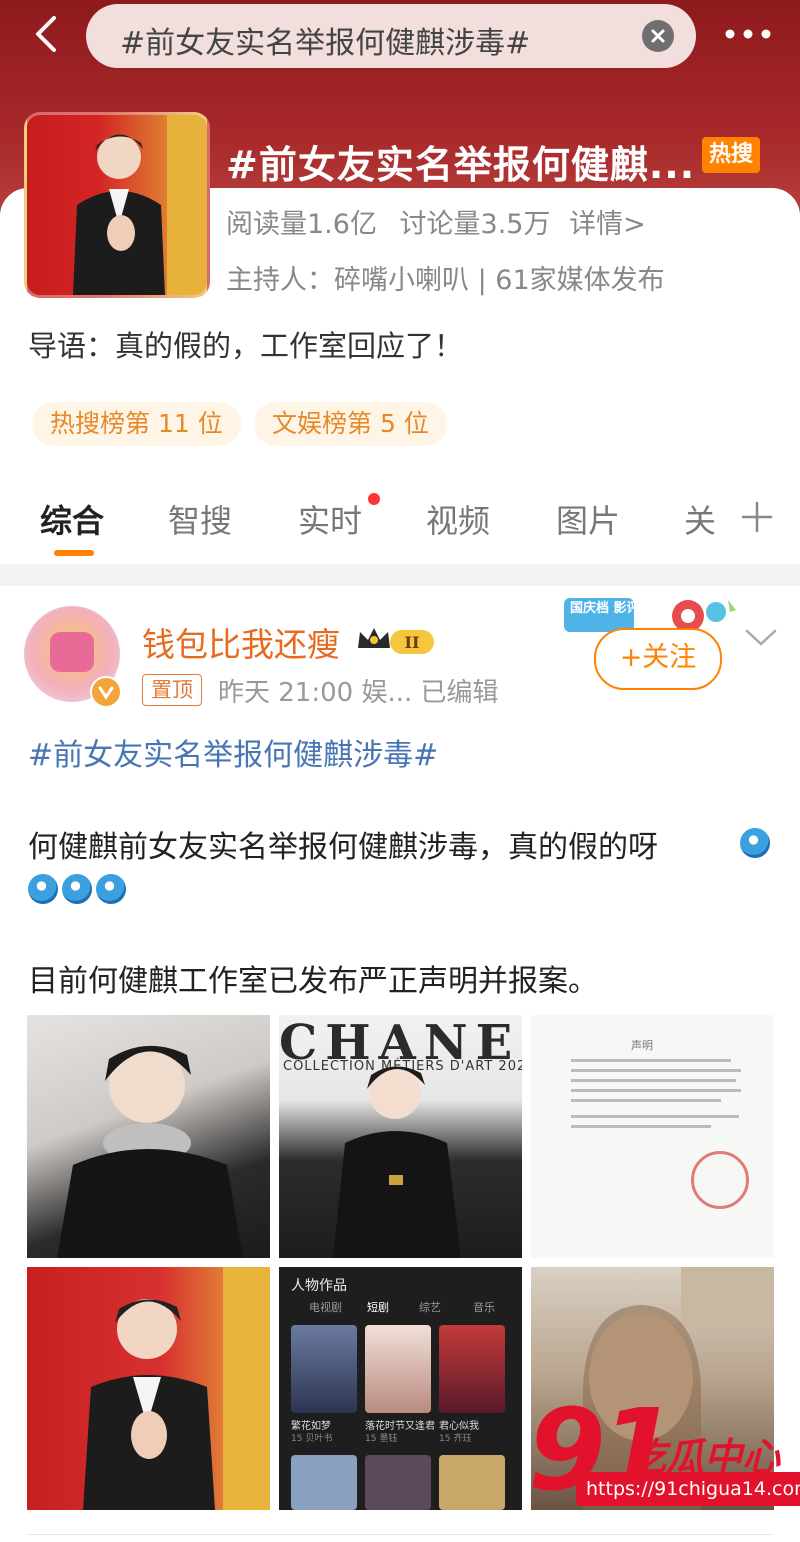 This screenshot has width=800, height=1542. Describe the element at coordinates (455, 1439) in the screenshot. I see `works-item-sub: 15 齐珏` at that location.